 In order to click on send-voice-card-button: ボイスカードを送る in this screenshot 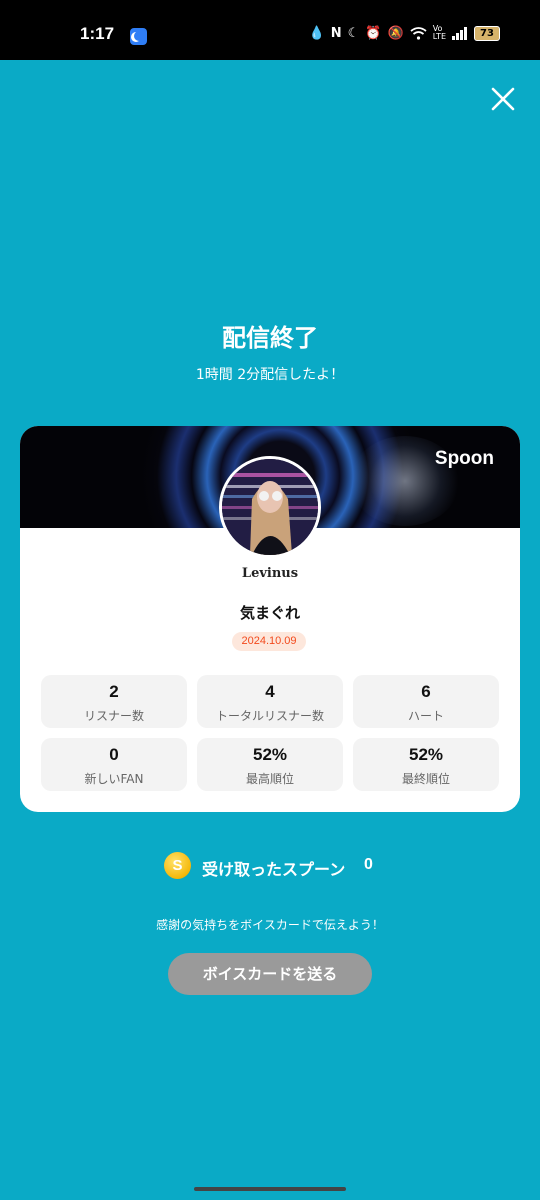, I will do `click(270, 974)`.